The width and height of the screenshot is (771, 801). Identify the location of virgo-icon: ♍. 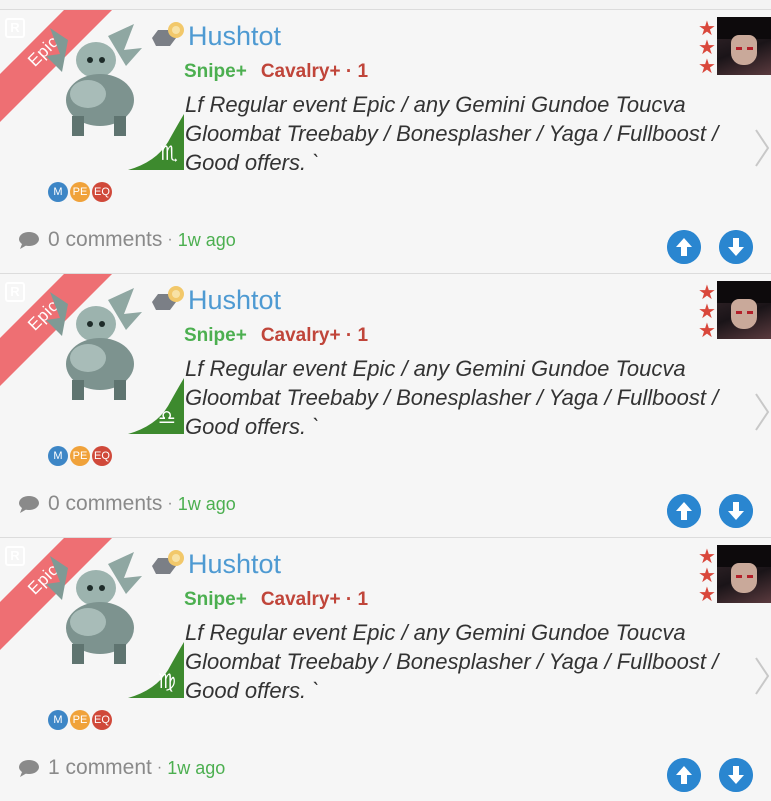
(167, 681).